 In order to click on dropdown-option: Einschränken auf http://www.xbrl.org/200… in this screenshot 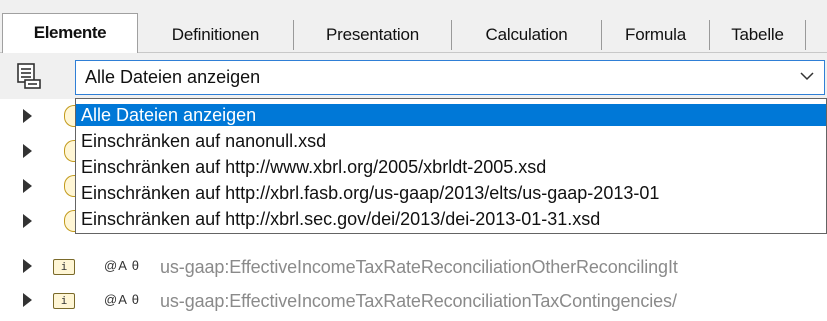, I will do `click(451, 167)`.